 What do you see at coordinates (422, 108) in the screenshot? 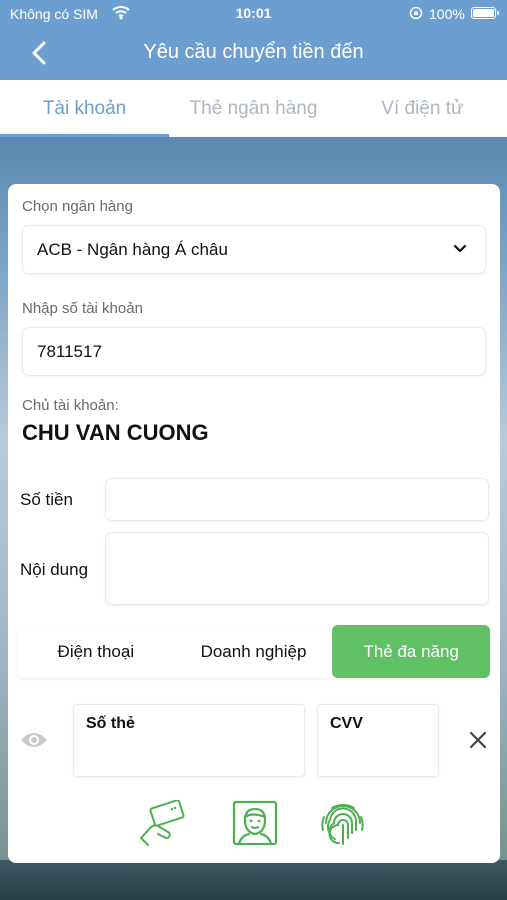
I see `tab-e-wallet: Ví điện tử` at bounding box center [422, 108].